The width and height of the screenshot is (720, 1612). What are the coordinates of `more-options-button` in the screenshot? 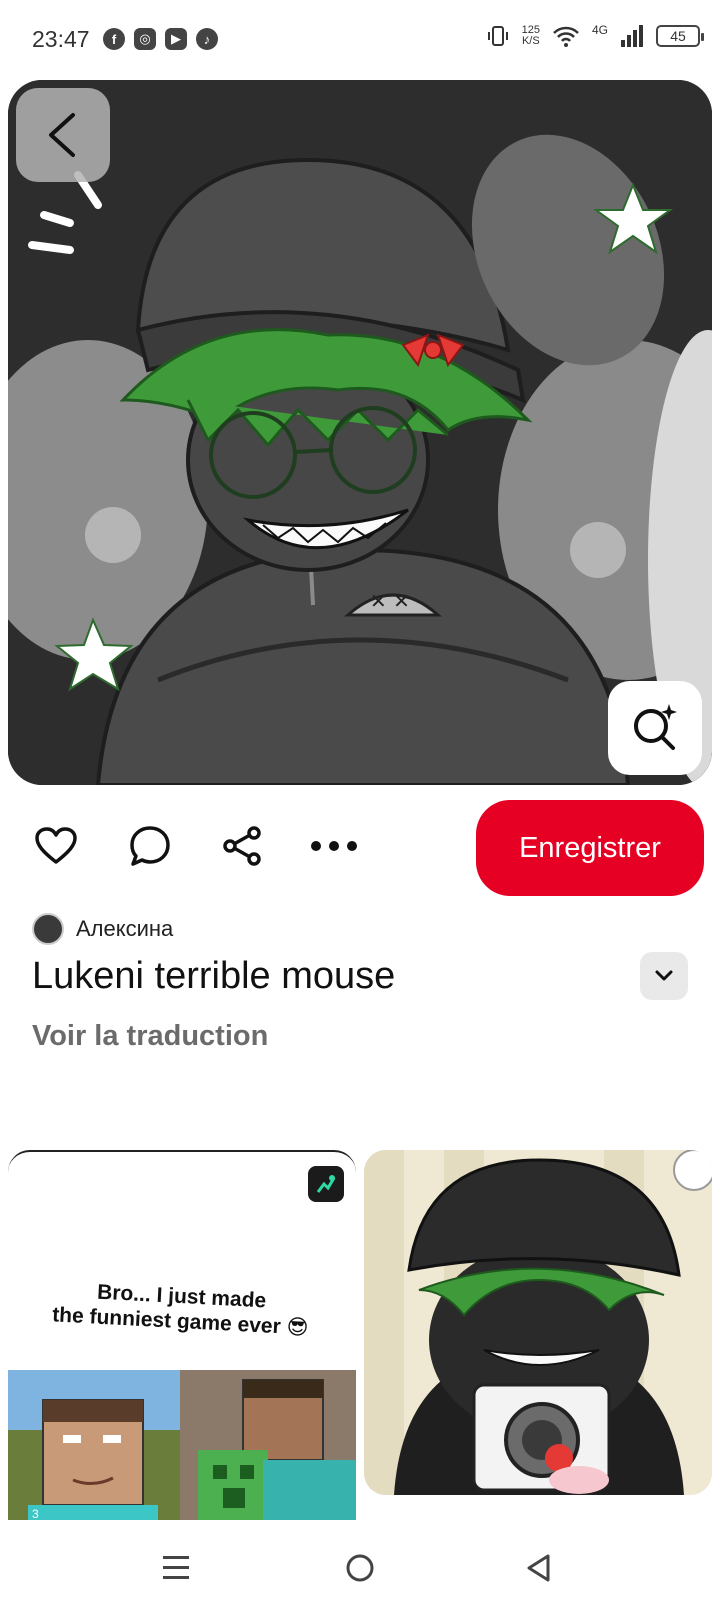 It's located at (334, 846).